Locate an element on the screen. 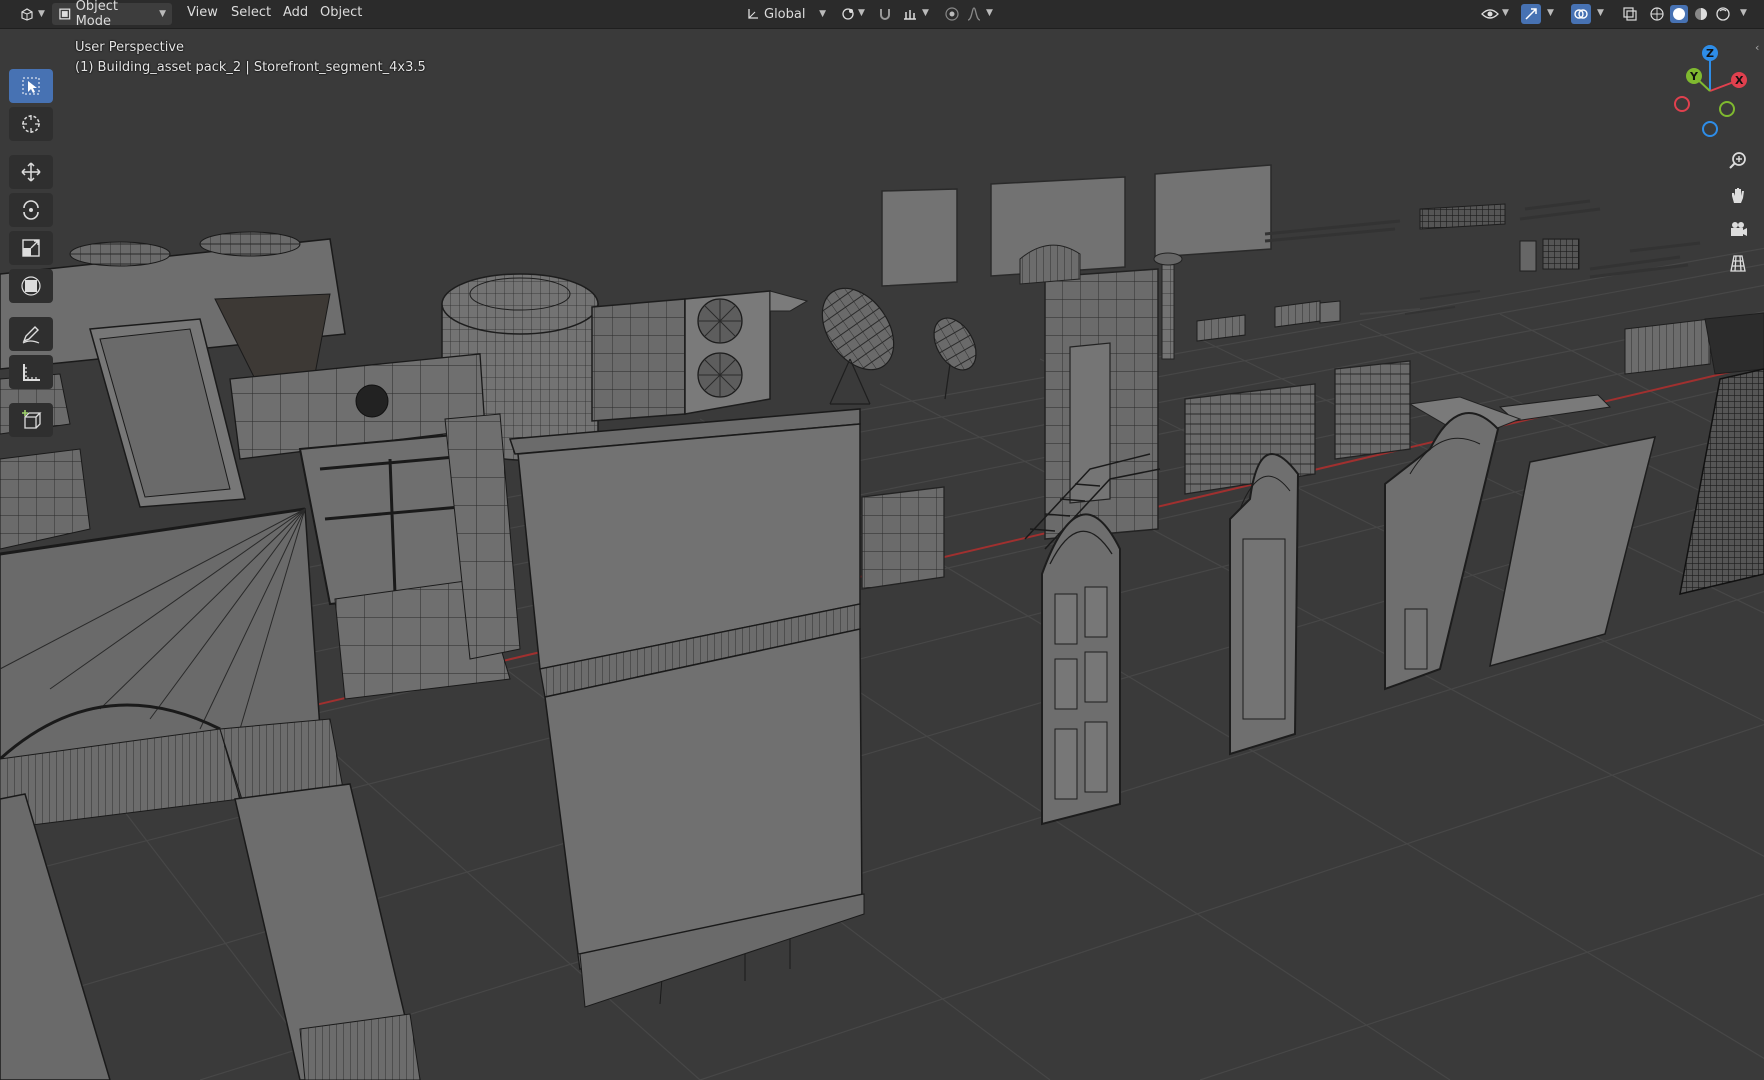  ortho-toggle-button is located at coordinates (1738, 263).